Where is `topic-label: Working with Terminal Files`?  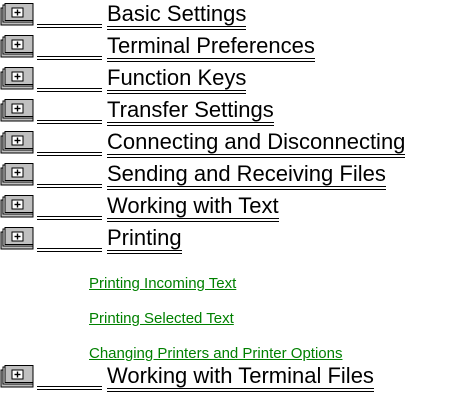 topic-label: Working with Terminal Files is located at coordinates (240, 377).